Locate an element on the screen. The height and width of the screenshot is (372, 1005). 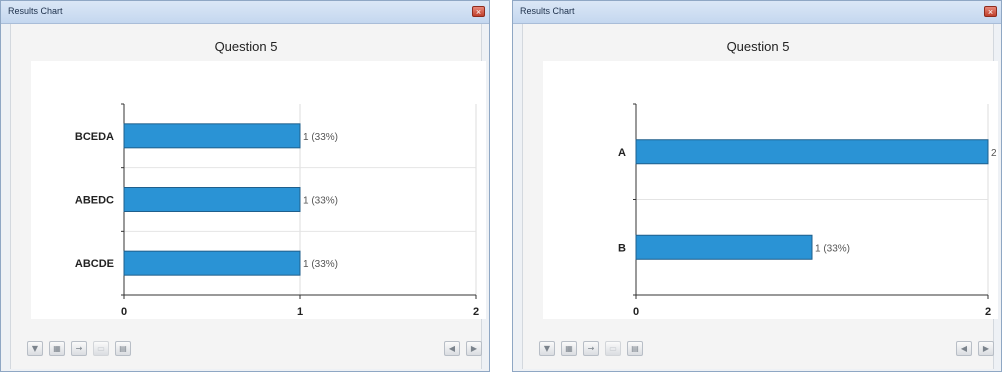
y-category-label: A is located at coordinates (622, 153).